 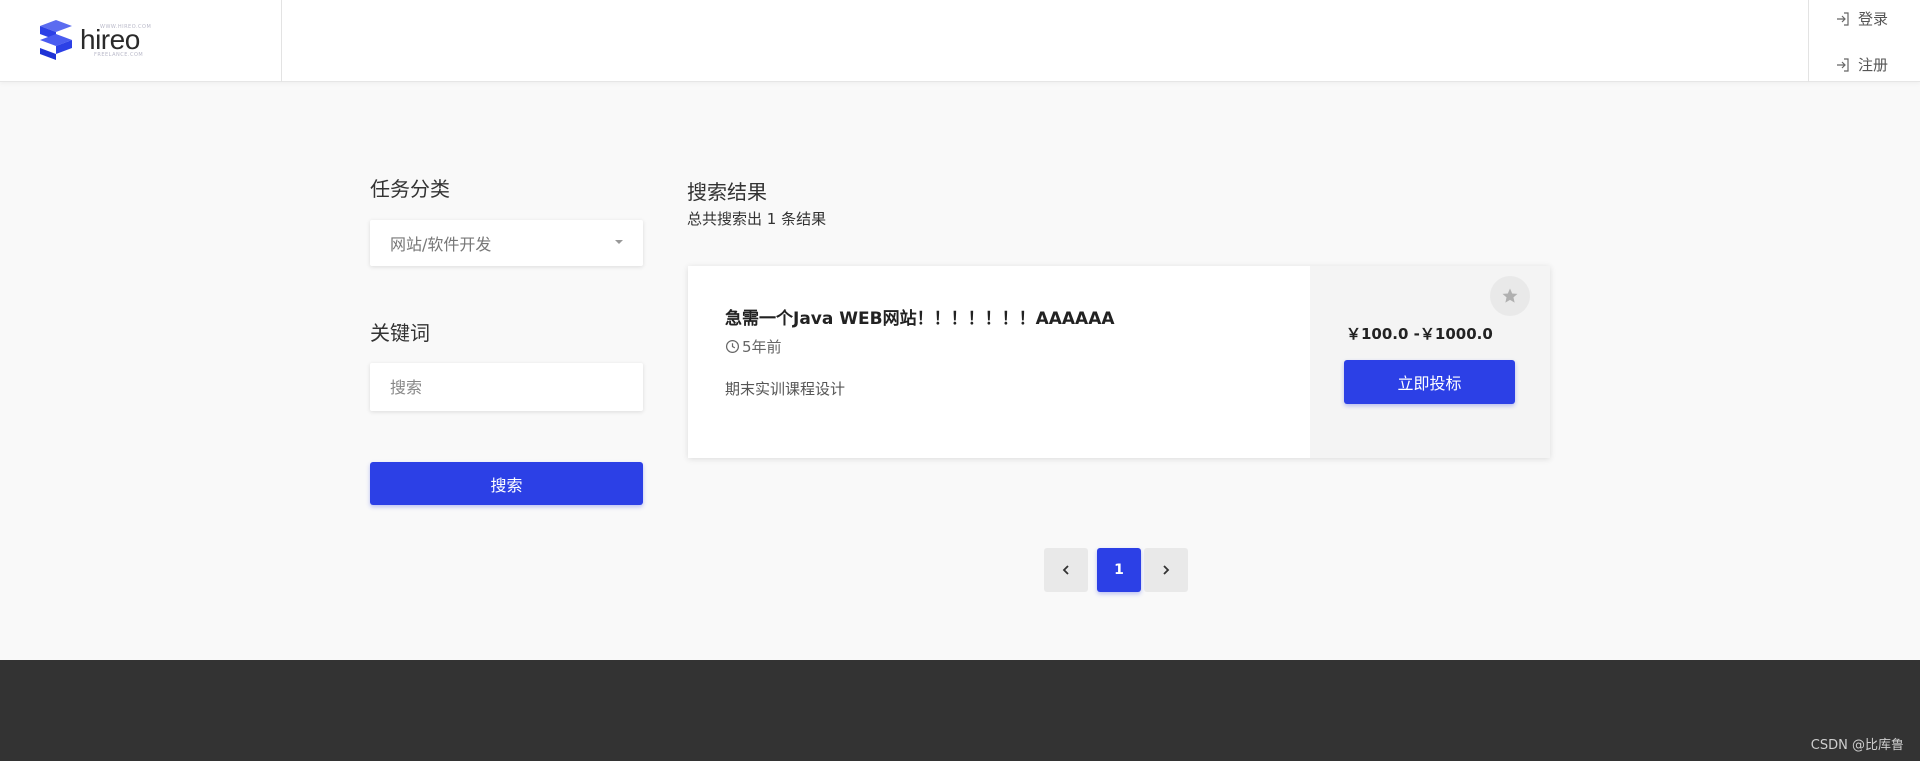 I want to click on prev-page-button, so click(x=1066, y=570).